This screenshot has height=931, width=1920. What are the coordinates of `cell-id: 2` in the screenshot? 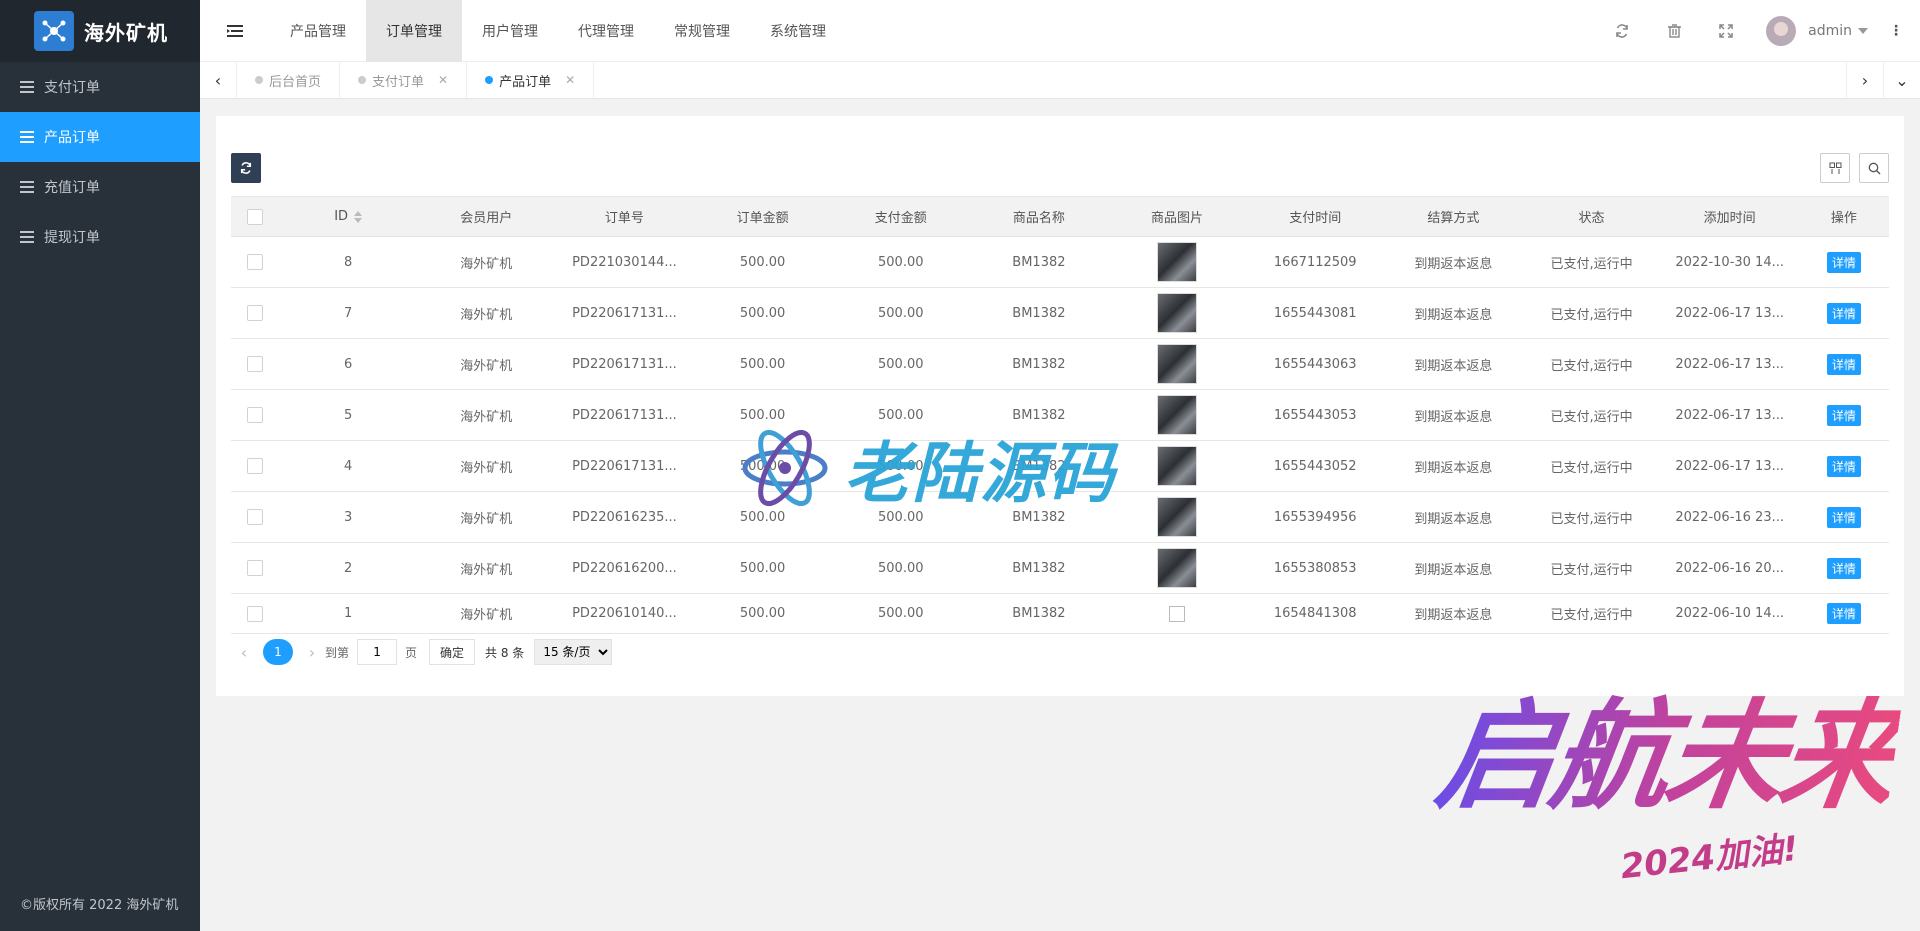 It's located at (348, 568).